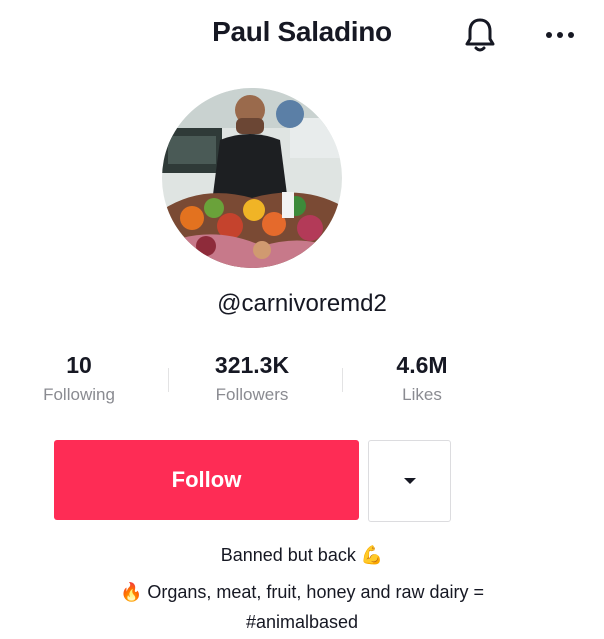  Describe the element at coordinates (131, 592) in the screenshot. I see `fire-emoji: 🔥` at that location.